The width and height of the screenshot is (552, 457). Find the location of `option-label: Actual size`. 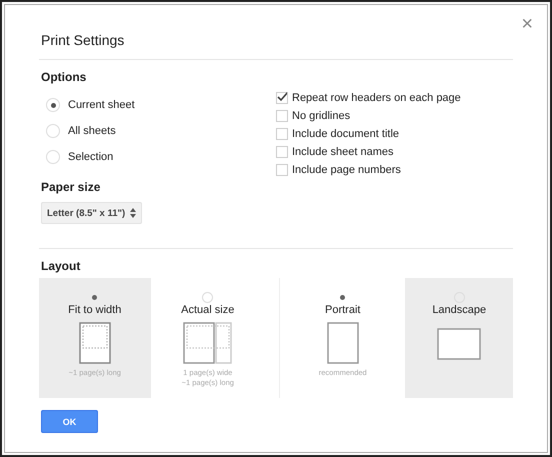

option-label: Actual size is located at coordinates (207, 310).